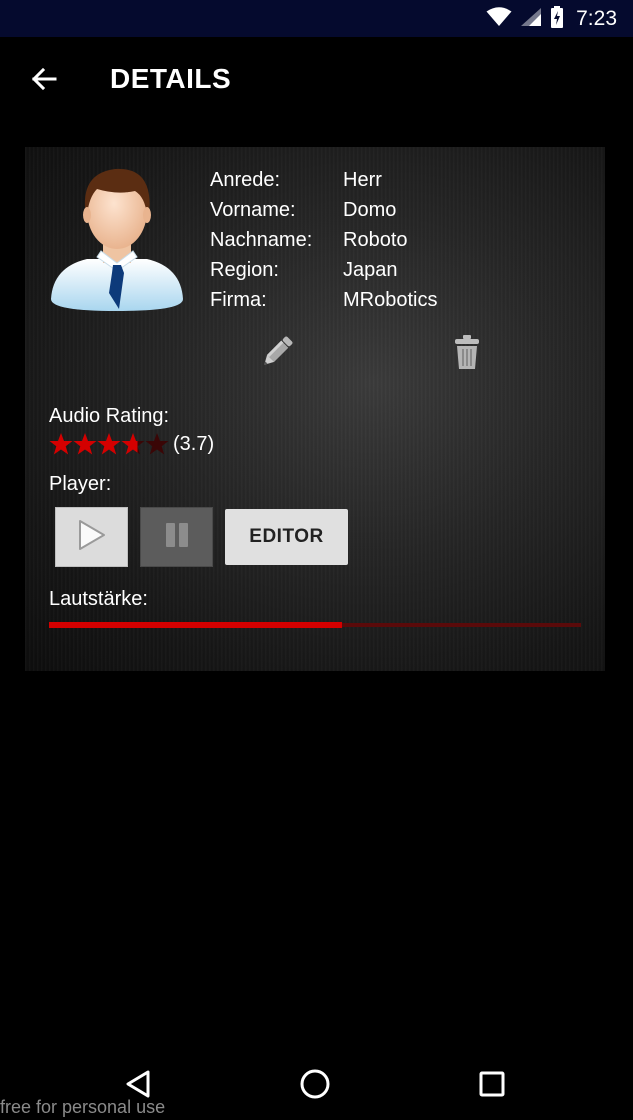 Image resolution: width=633 pixels, height=1120 pixels. Describe the element at coordinates (244, 269) in the screenshot. I see `region-label: Region:` at that location.